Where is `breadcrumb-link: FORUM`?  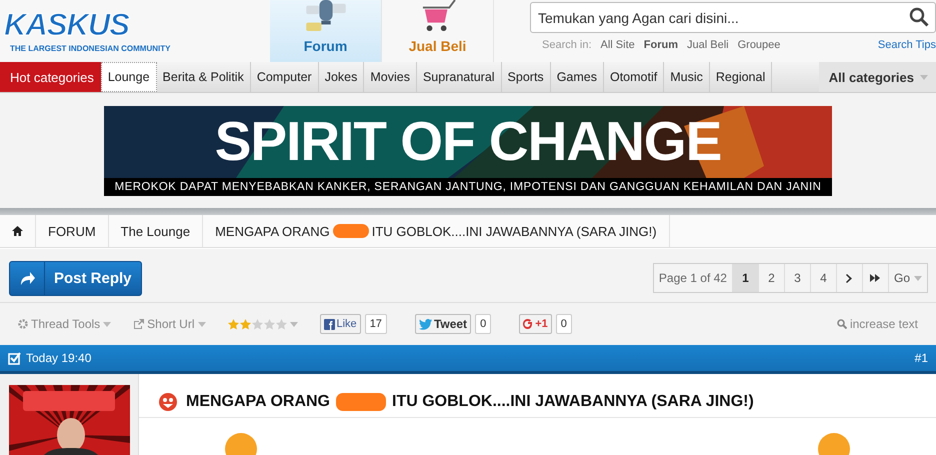
breadcrumb-link: FORUM is located at coordinates (72, 231).